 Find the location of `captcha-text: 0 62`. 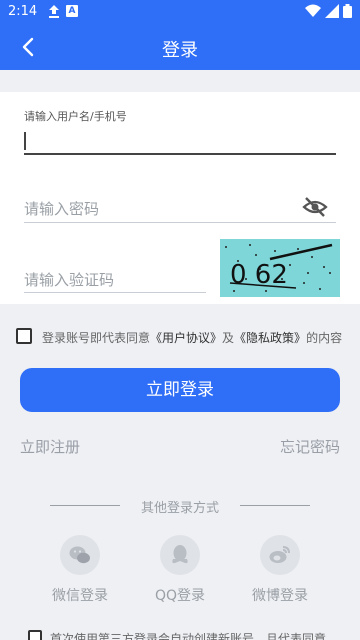

captcha-text: 0 62 is located at coordinates (259, 275).